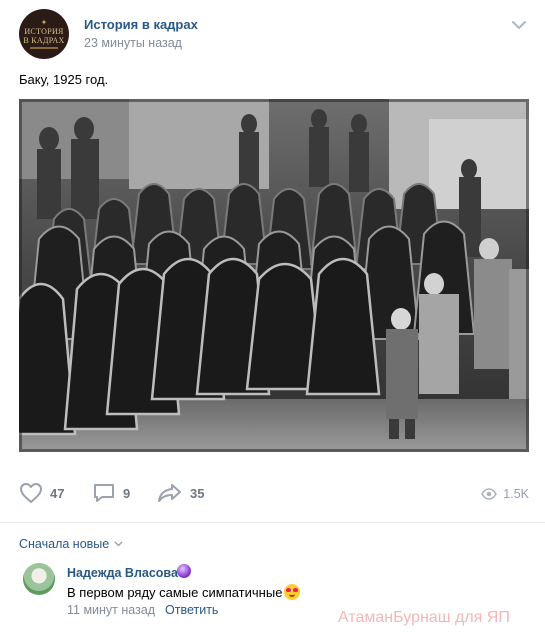 The image size is (545, 632). I want to click on like-count: 47, so click(57, 493).